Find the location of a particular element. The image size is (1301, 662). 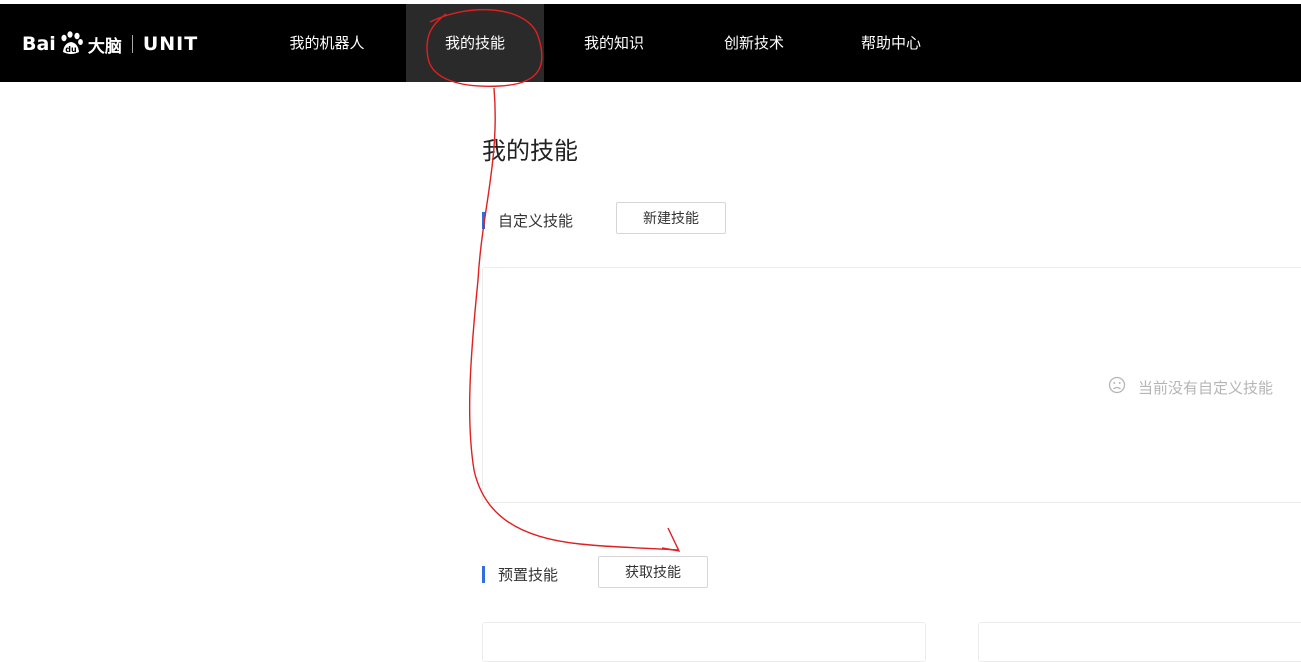

custom-skills-header: 自定义技能 is located at coordinates (527, 220).